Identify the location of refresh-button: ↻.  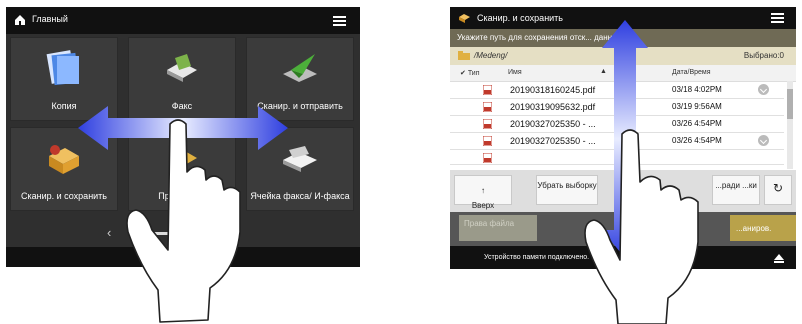
(778, 190).